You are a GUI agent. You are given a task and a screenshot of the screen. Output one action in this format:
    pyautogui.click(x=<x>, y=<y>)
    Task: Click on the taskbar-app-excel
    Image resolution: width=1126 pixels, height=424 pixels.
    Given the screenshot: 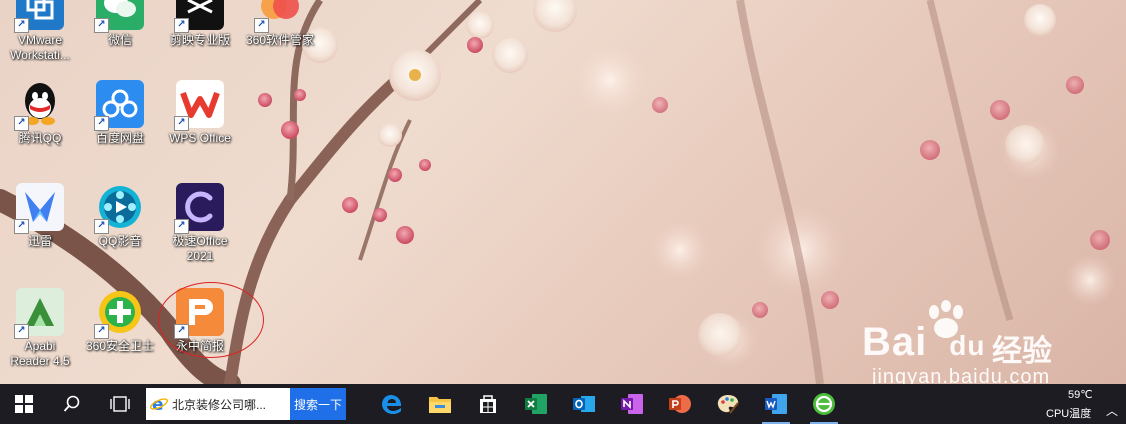 What is the action you would take?
    pyautogui.click(x=536, y=404)
    